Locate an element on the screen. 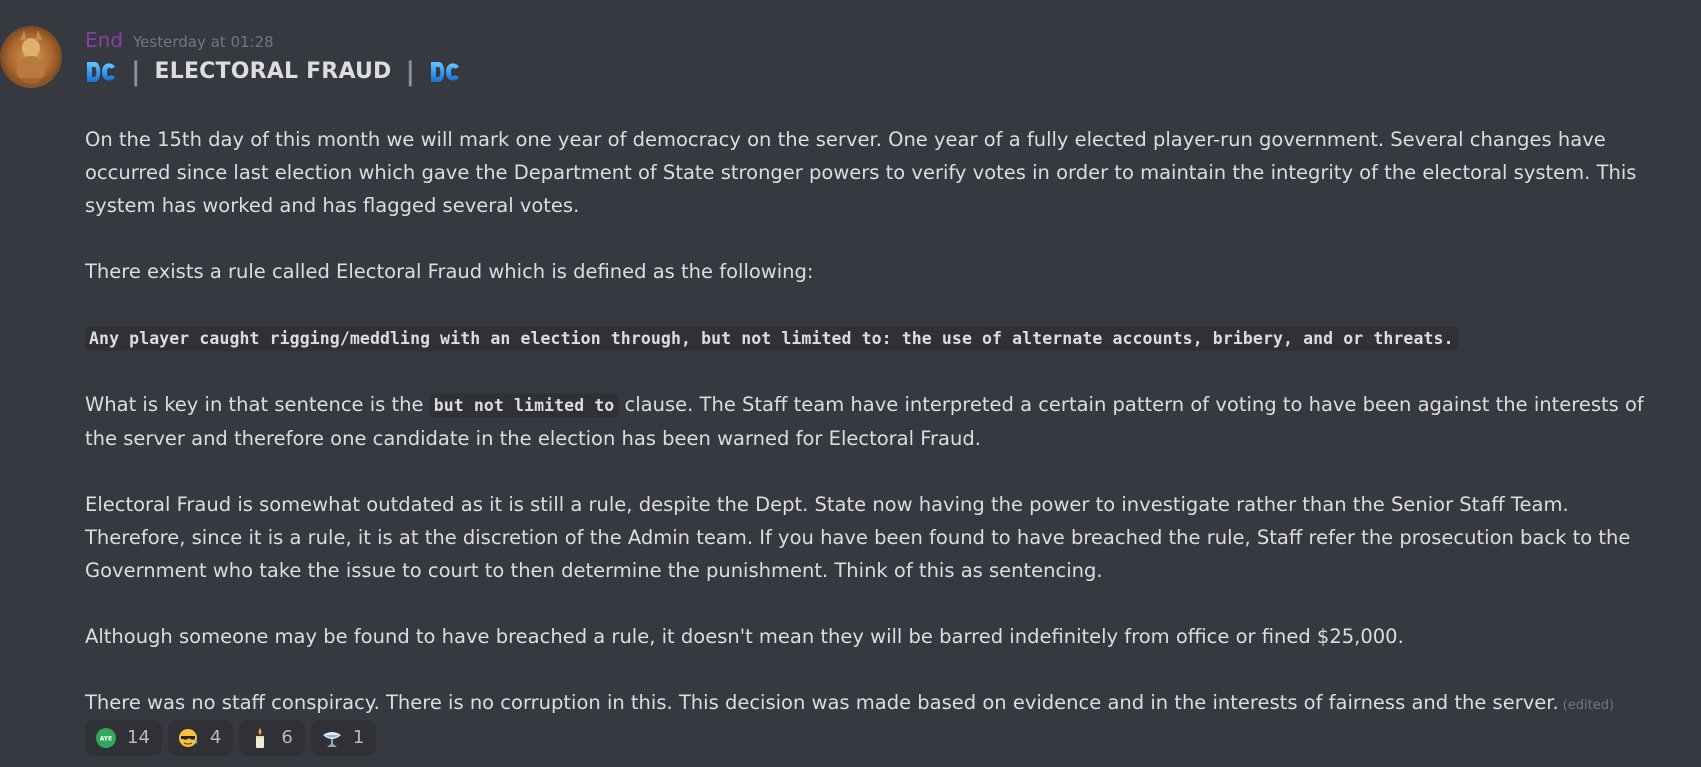 The height and width of the screenshot is (767, 1701). avatar is located at coordinates (31, 57).